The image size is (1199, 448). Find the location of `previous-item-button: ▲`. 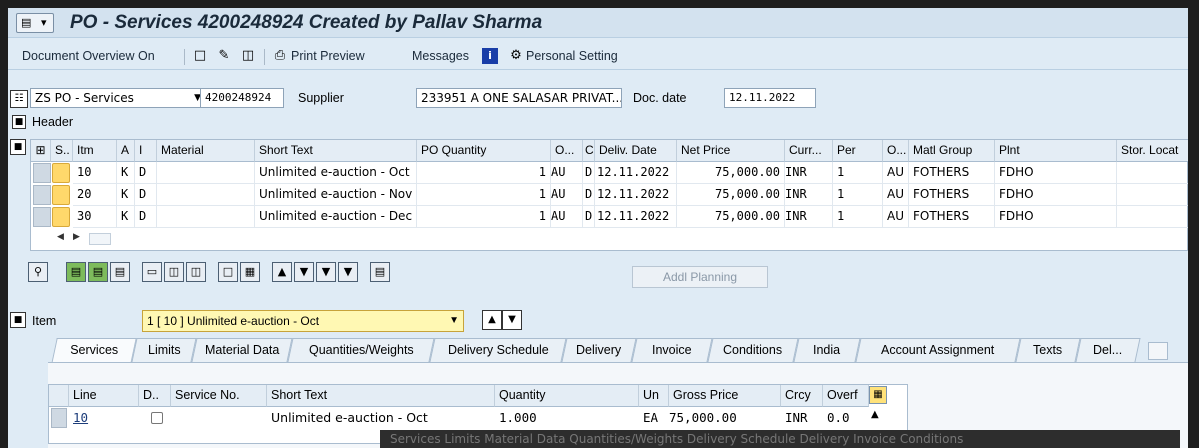

previous-item-button: ▲ is located at coordinates (492, 320).